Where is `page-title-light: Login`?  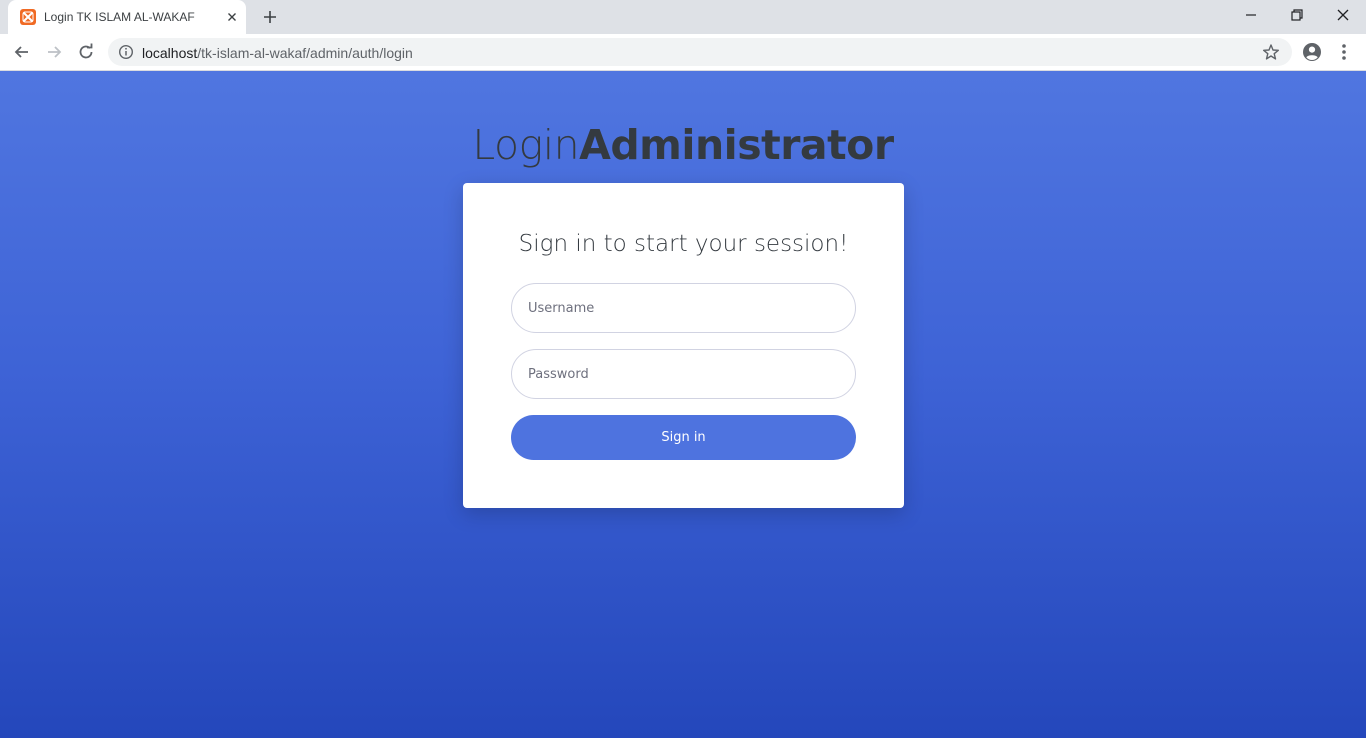
page-title-light: Login is located at coordinates (526, 145).